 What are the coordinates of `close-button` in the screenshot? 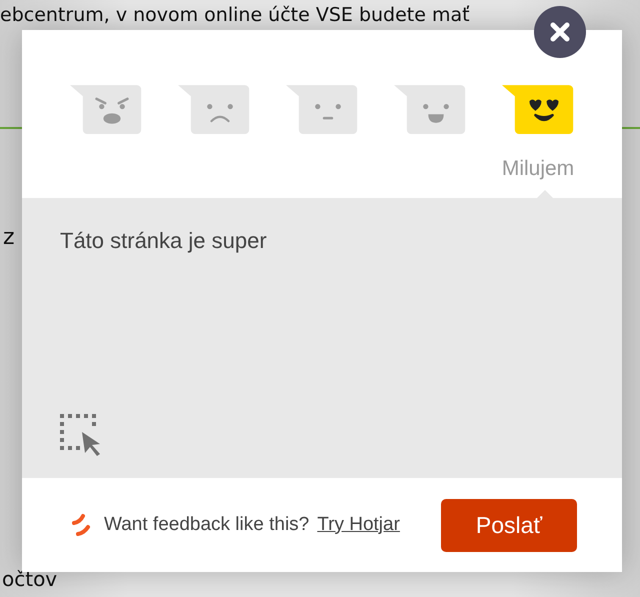 It's located at (560, 32).